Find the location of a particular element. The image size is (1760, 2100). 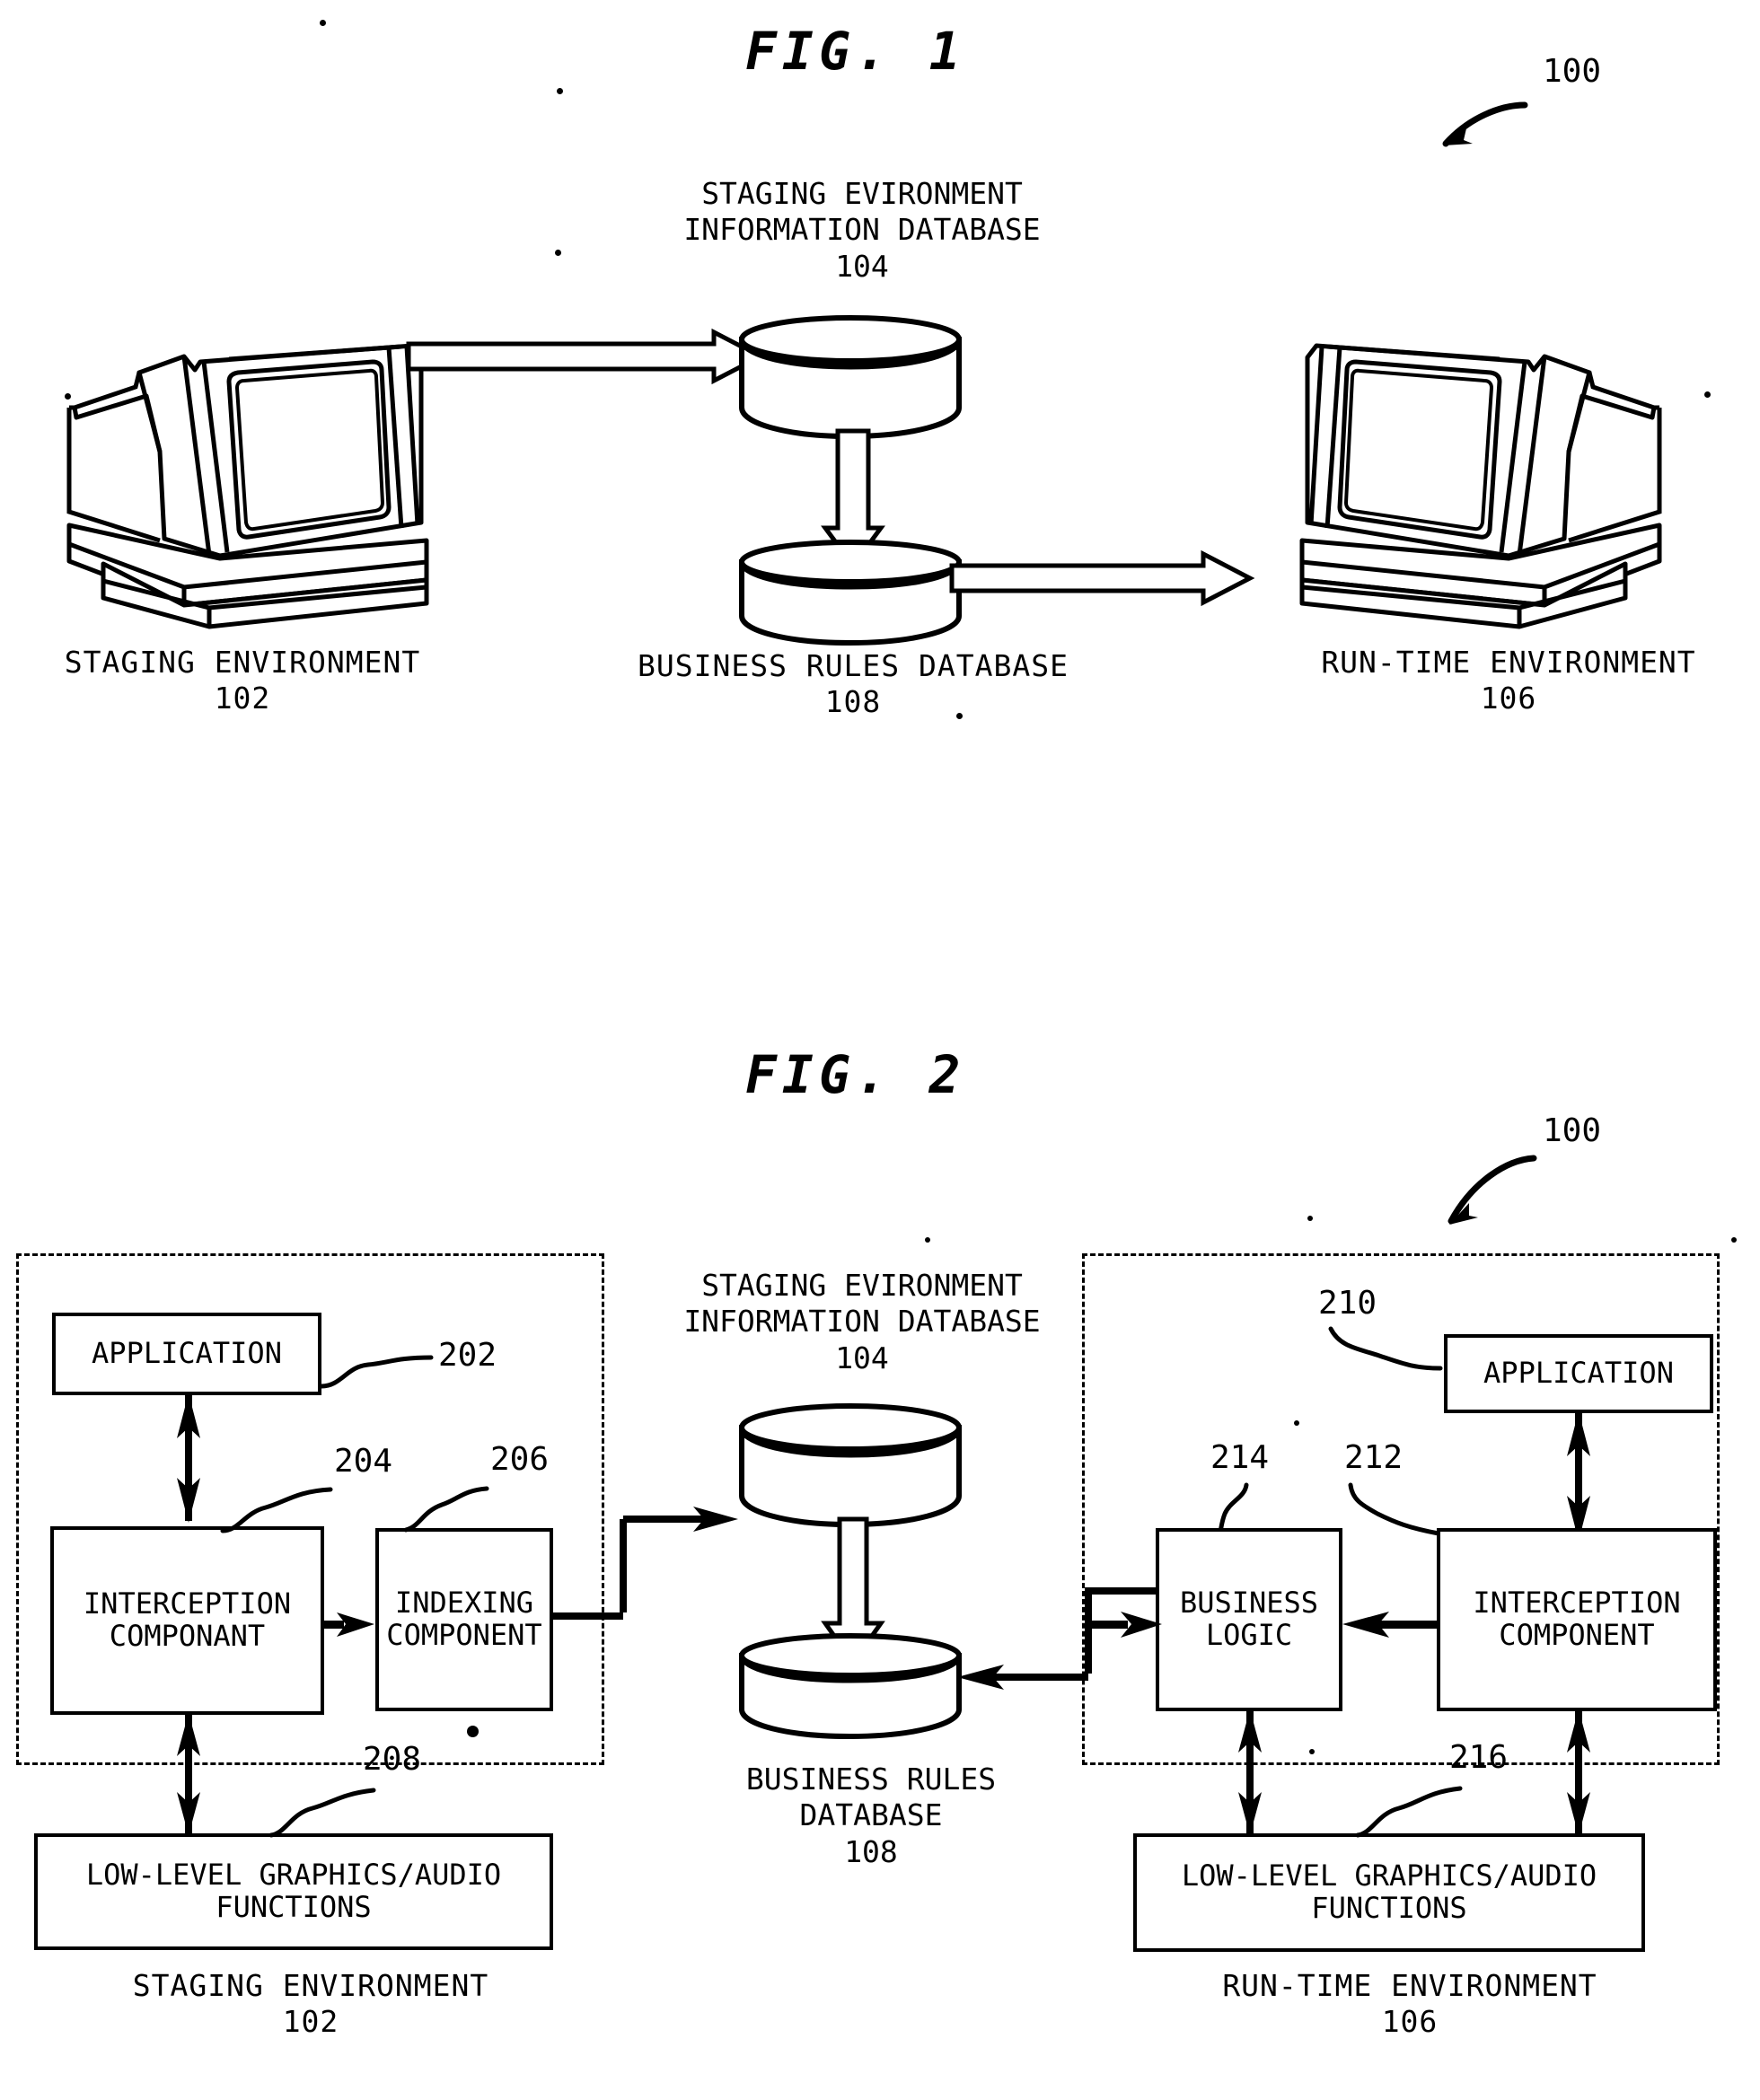

business-rules-db-label-line1: BUSINESS RULES is located at coordinates (871, 1780).